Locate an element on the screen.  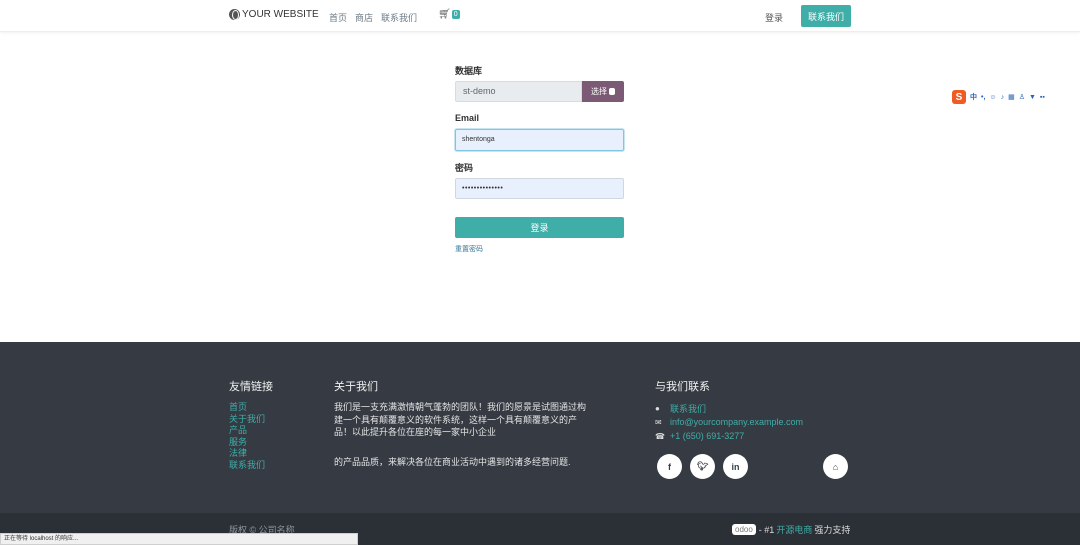
ime-toolbar: S 中 •, ☺ ♪ ▦ ♙ ▼ ▪▪ is located at coordinates (998, 97).